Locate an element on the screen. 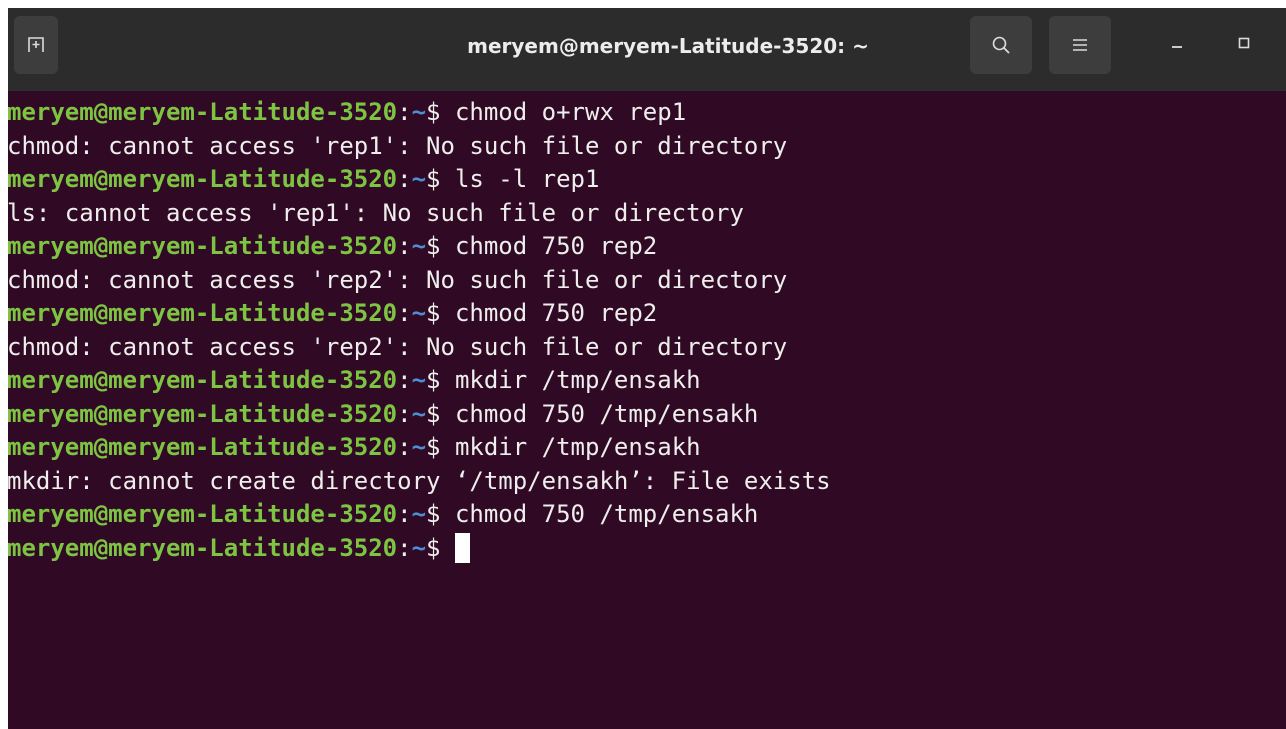  maximize-button is located at coordinates (1244, 45).